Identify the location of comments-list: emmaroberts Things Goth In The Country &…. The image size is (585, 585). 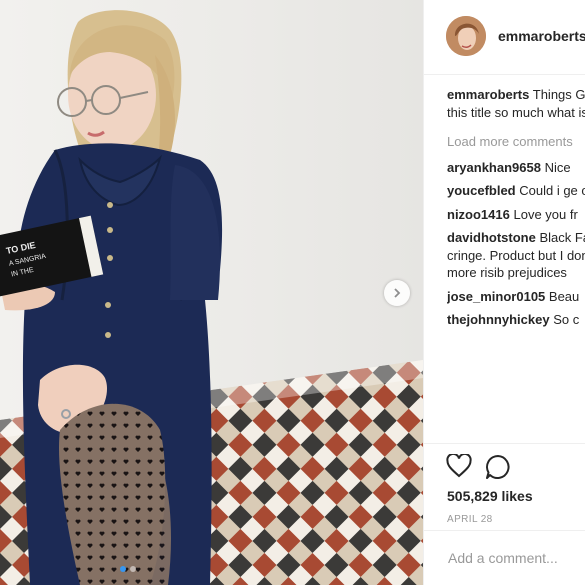
(516, 264).